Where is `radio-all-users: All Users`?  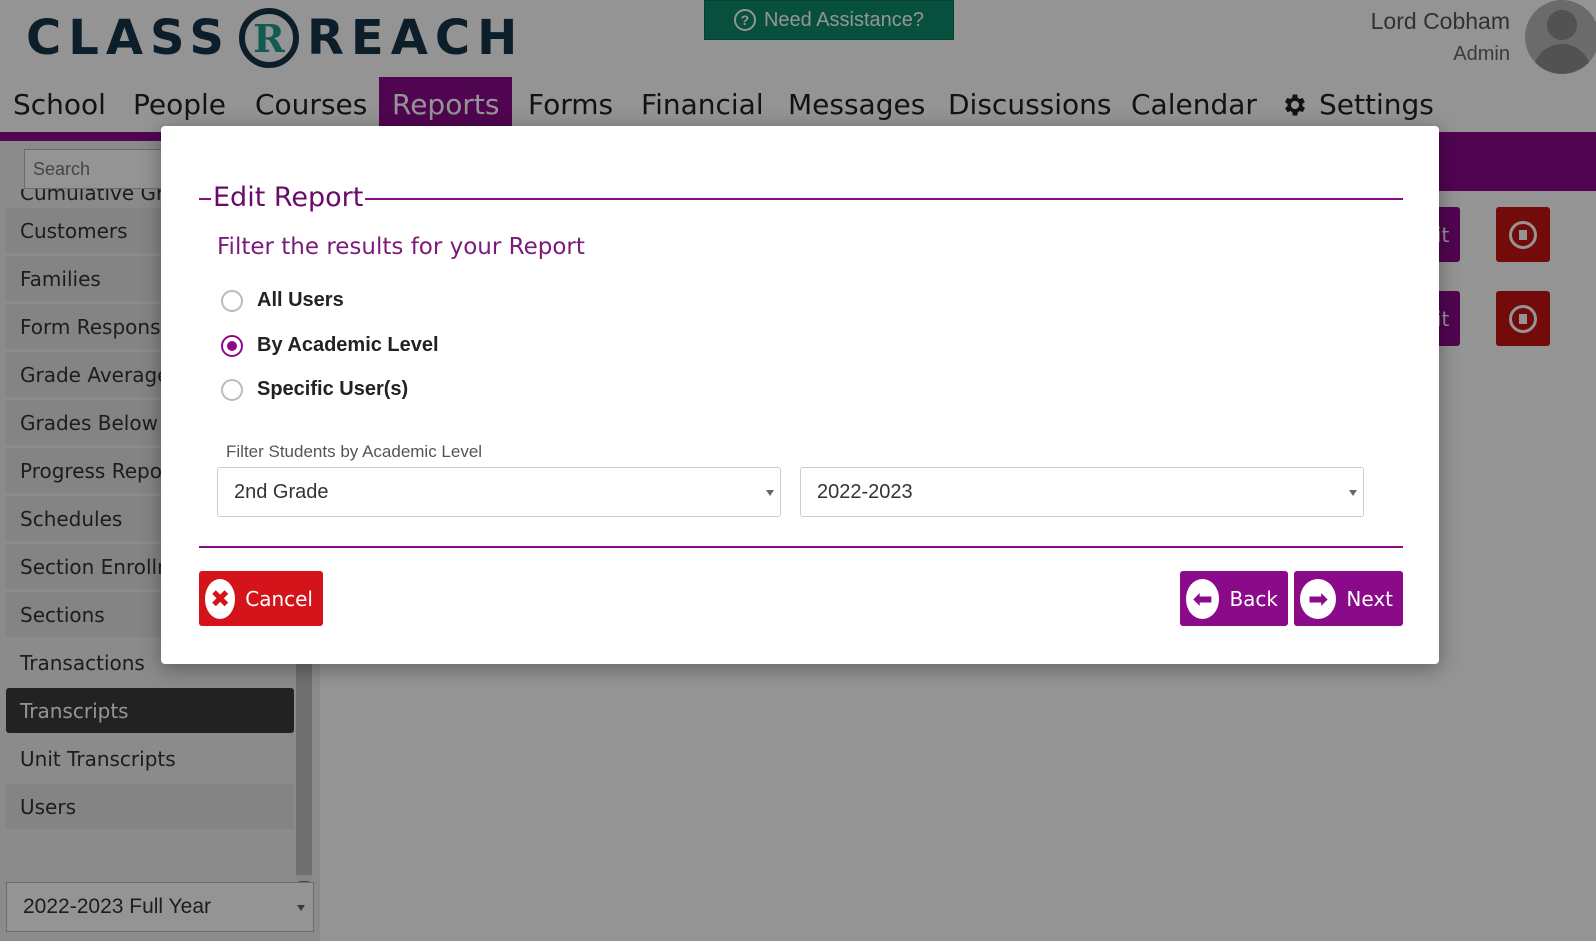 radio-all-users: All Users is located at coordinates (282, 300).